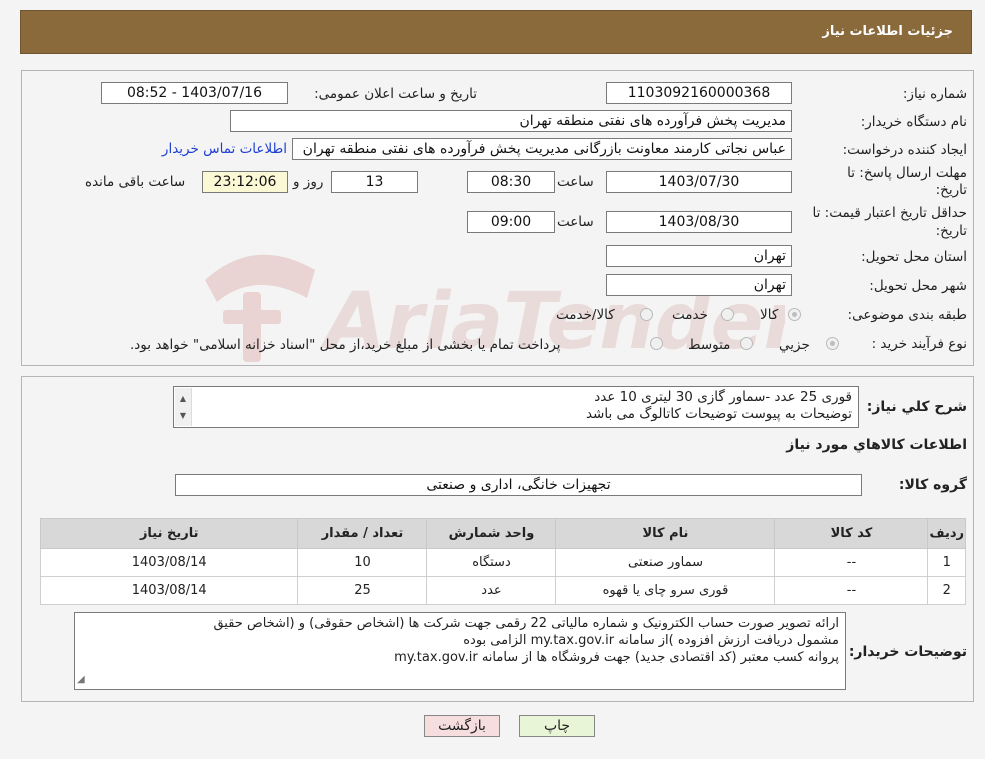 The width and height of the screenshot is (985, 759). Describe the element at coordinates (491, 533) in the screenshot. I see `th-unit: واحد شمارش` at that location.